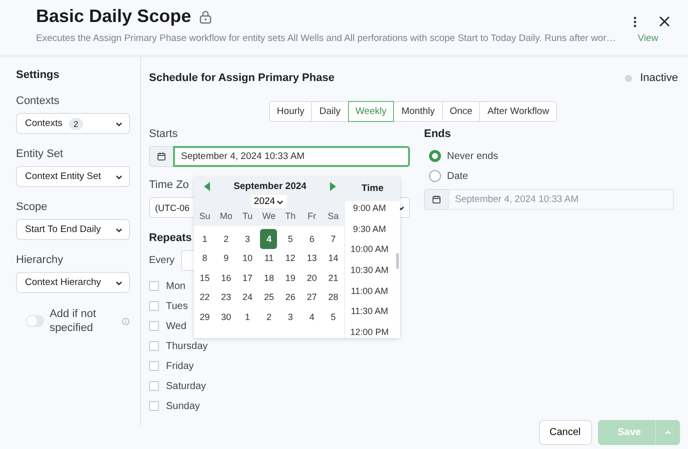 The image size is (688, 449). Describe the element at coordinates (247, 217) in the screenshot. I see `weekday-label: Tu` at that location.